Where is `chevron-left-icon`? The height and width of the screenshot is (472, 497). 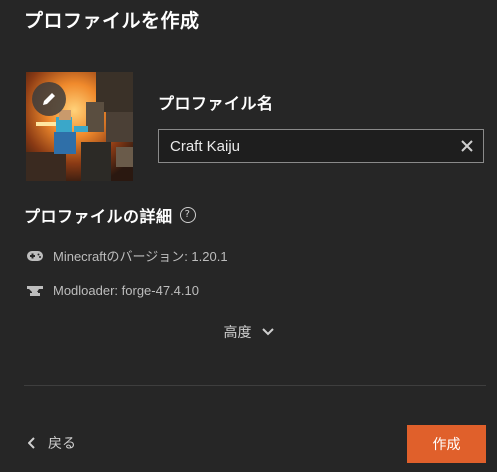
chevron-left-icon is located at coordinates (32, 443).